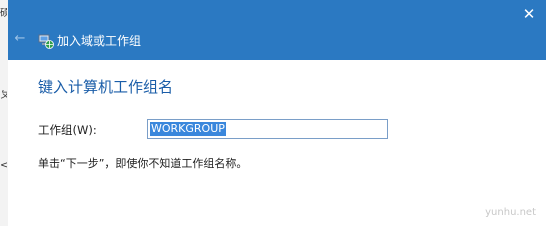  What do you see at coordinates (67, 130) in the screenshot?
I see `workgroup-label: 工作组(W):` at bounding box center [67, 130].